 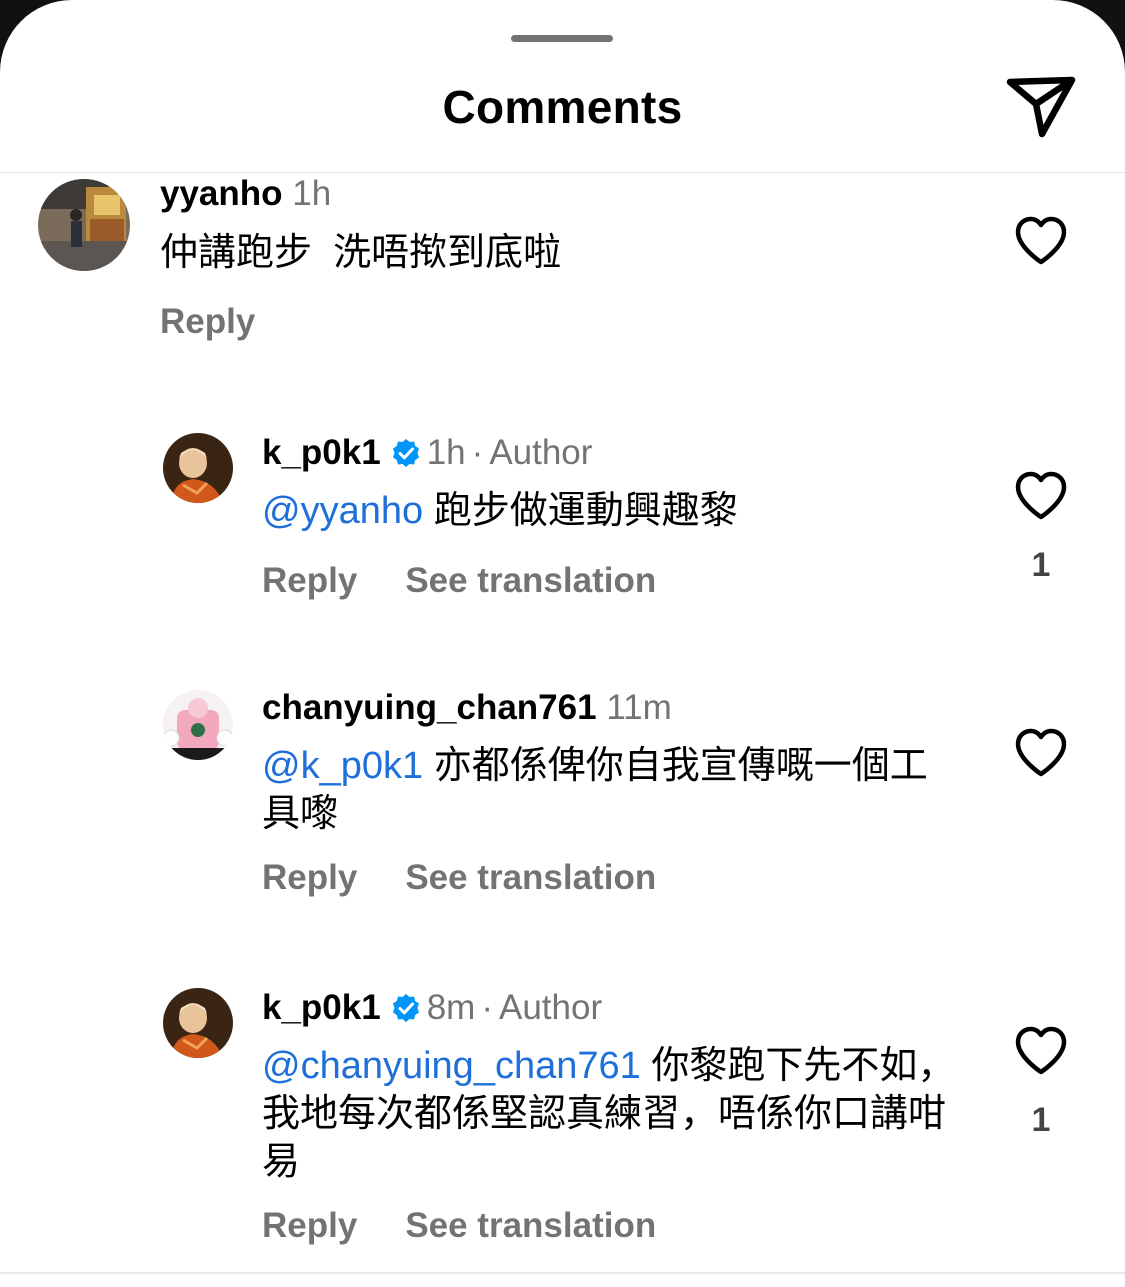 What do you see at coordinates (342, 511) in the screenshot?
I see `mention-link: @yyanho` at bounding box center [342, 511].